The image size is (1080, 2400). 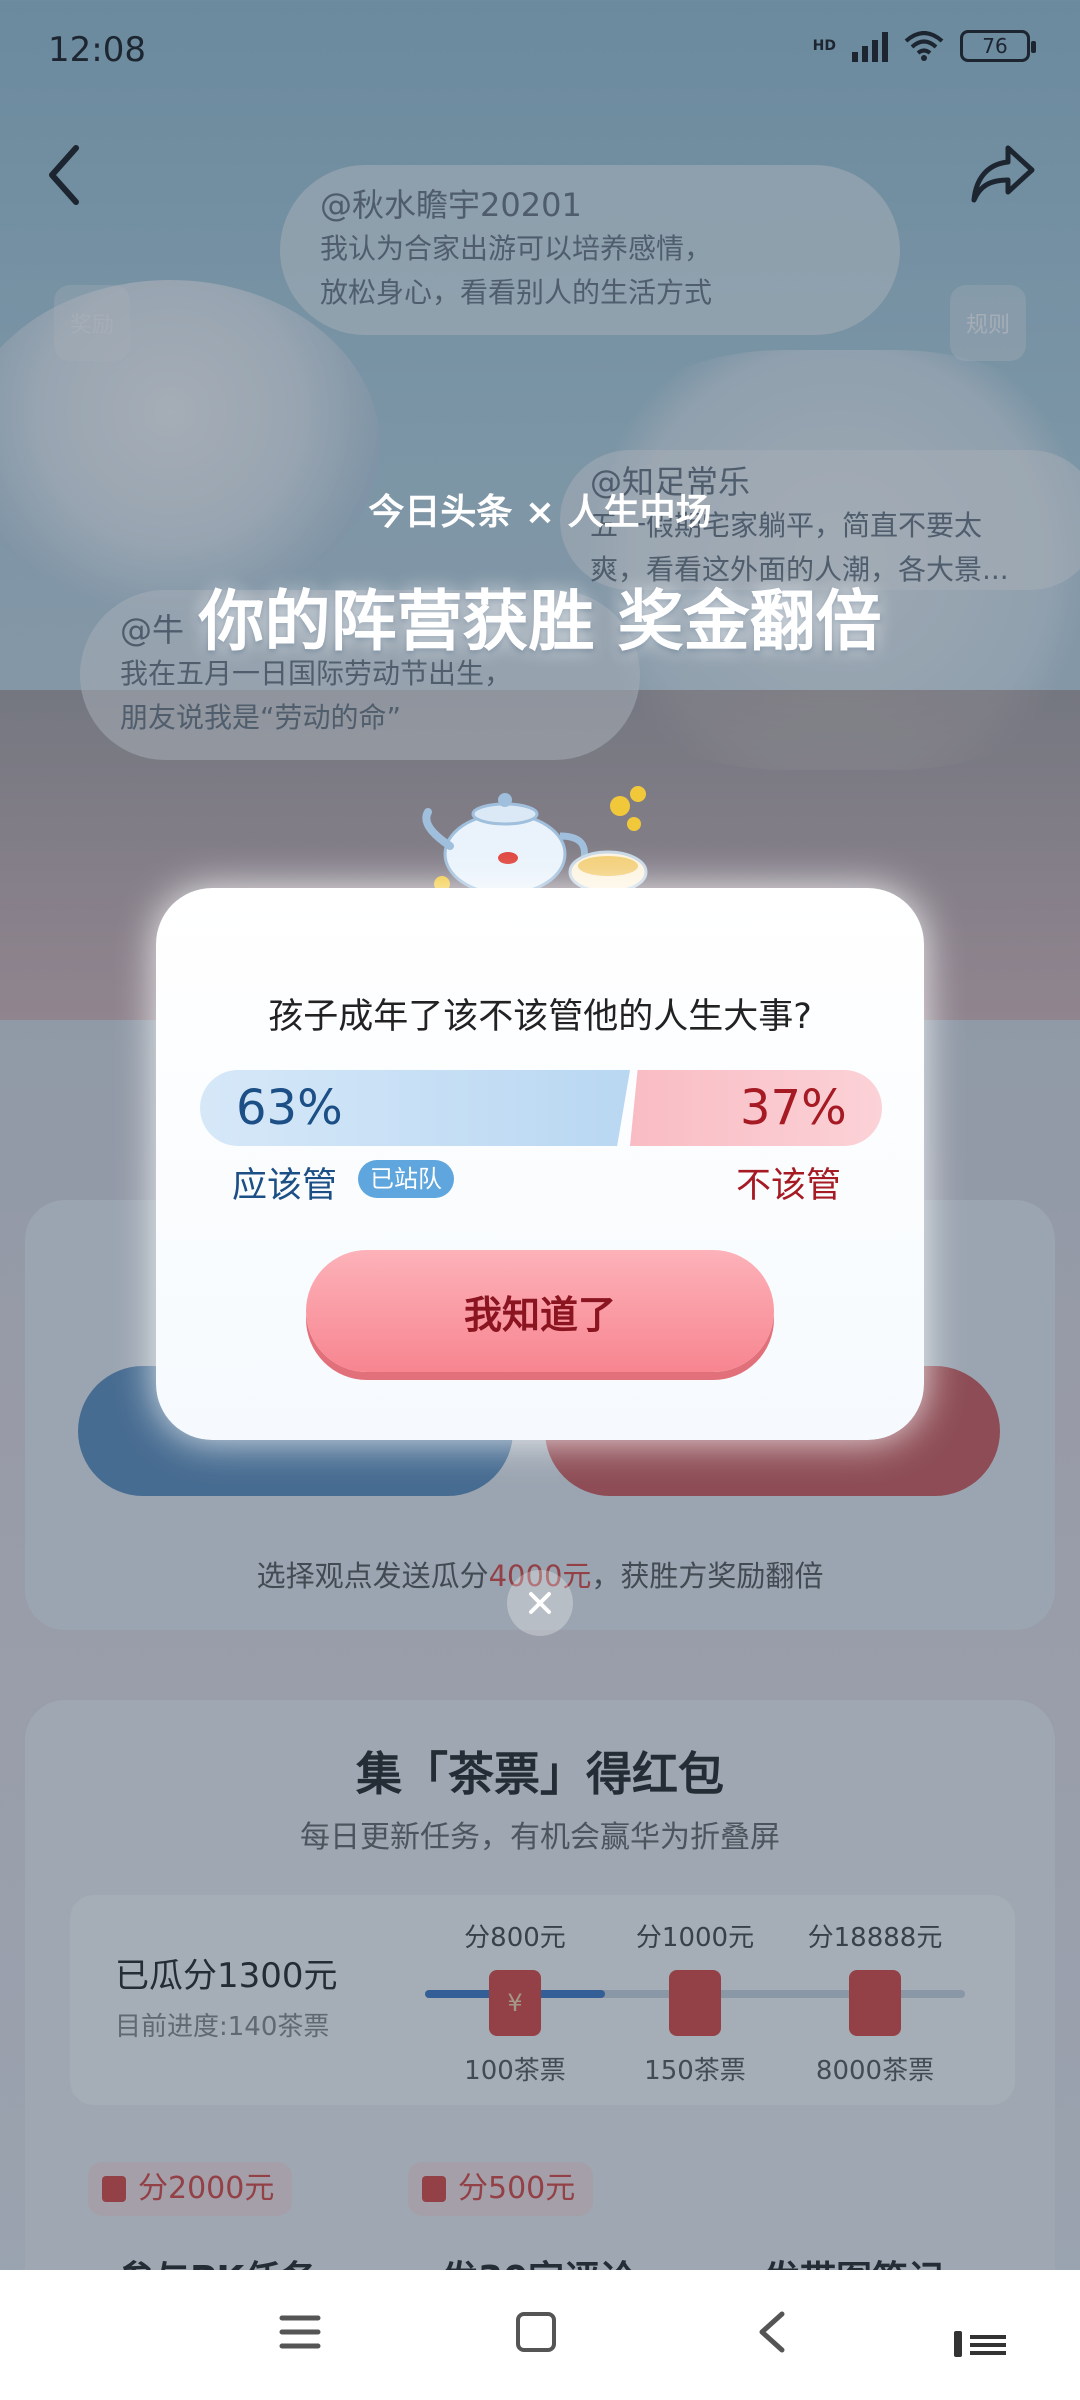 I want to click on joined-badge: 已站队, so click(x=406, y=1179).